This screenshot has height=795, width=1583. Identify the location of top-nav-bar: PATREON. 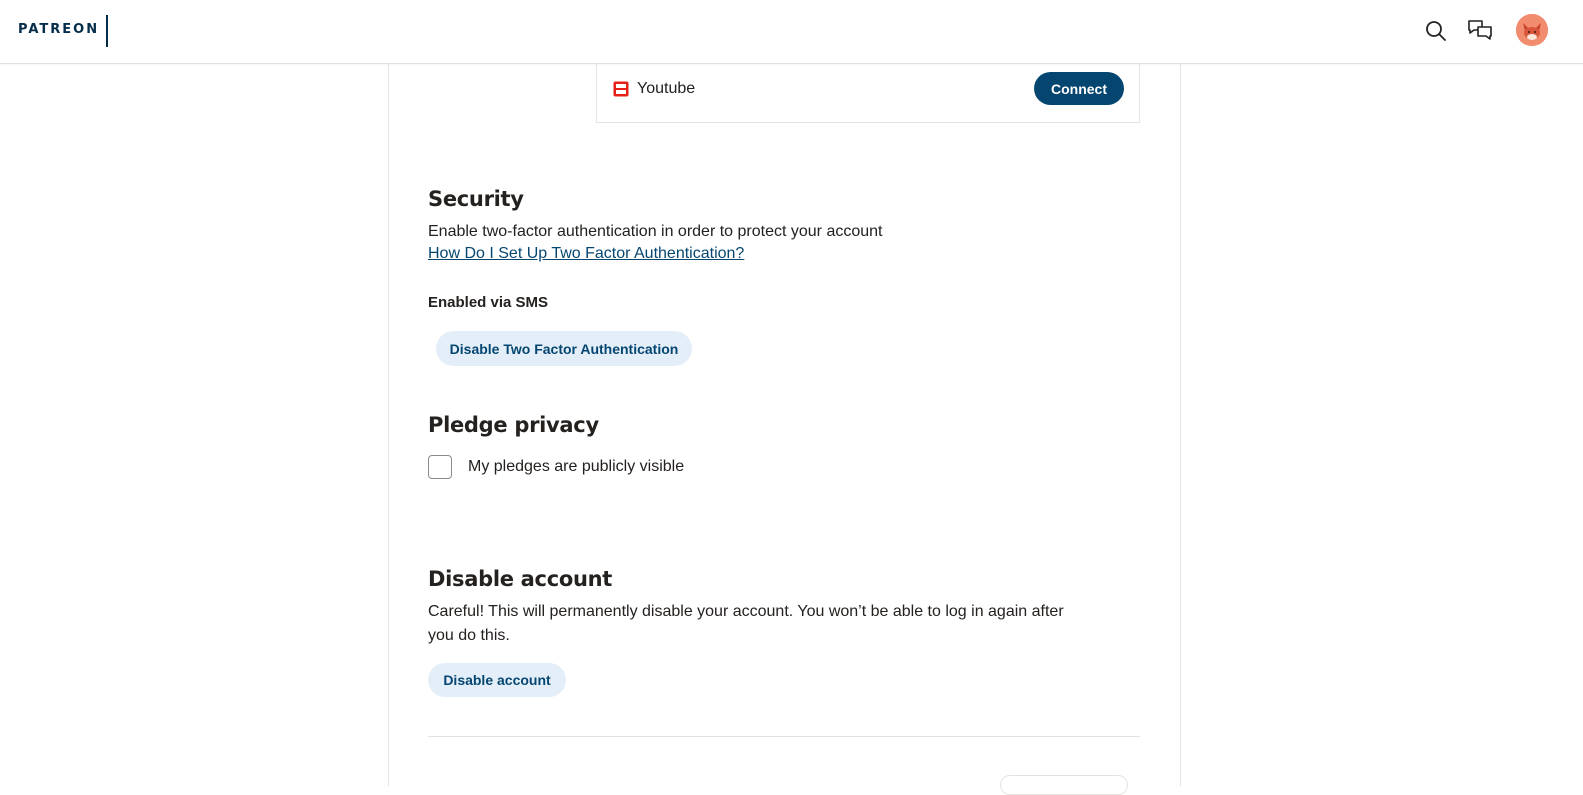
(791, 32).